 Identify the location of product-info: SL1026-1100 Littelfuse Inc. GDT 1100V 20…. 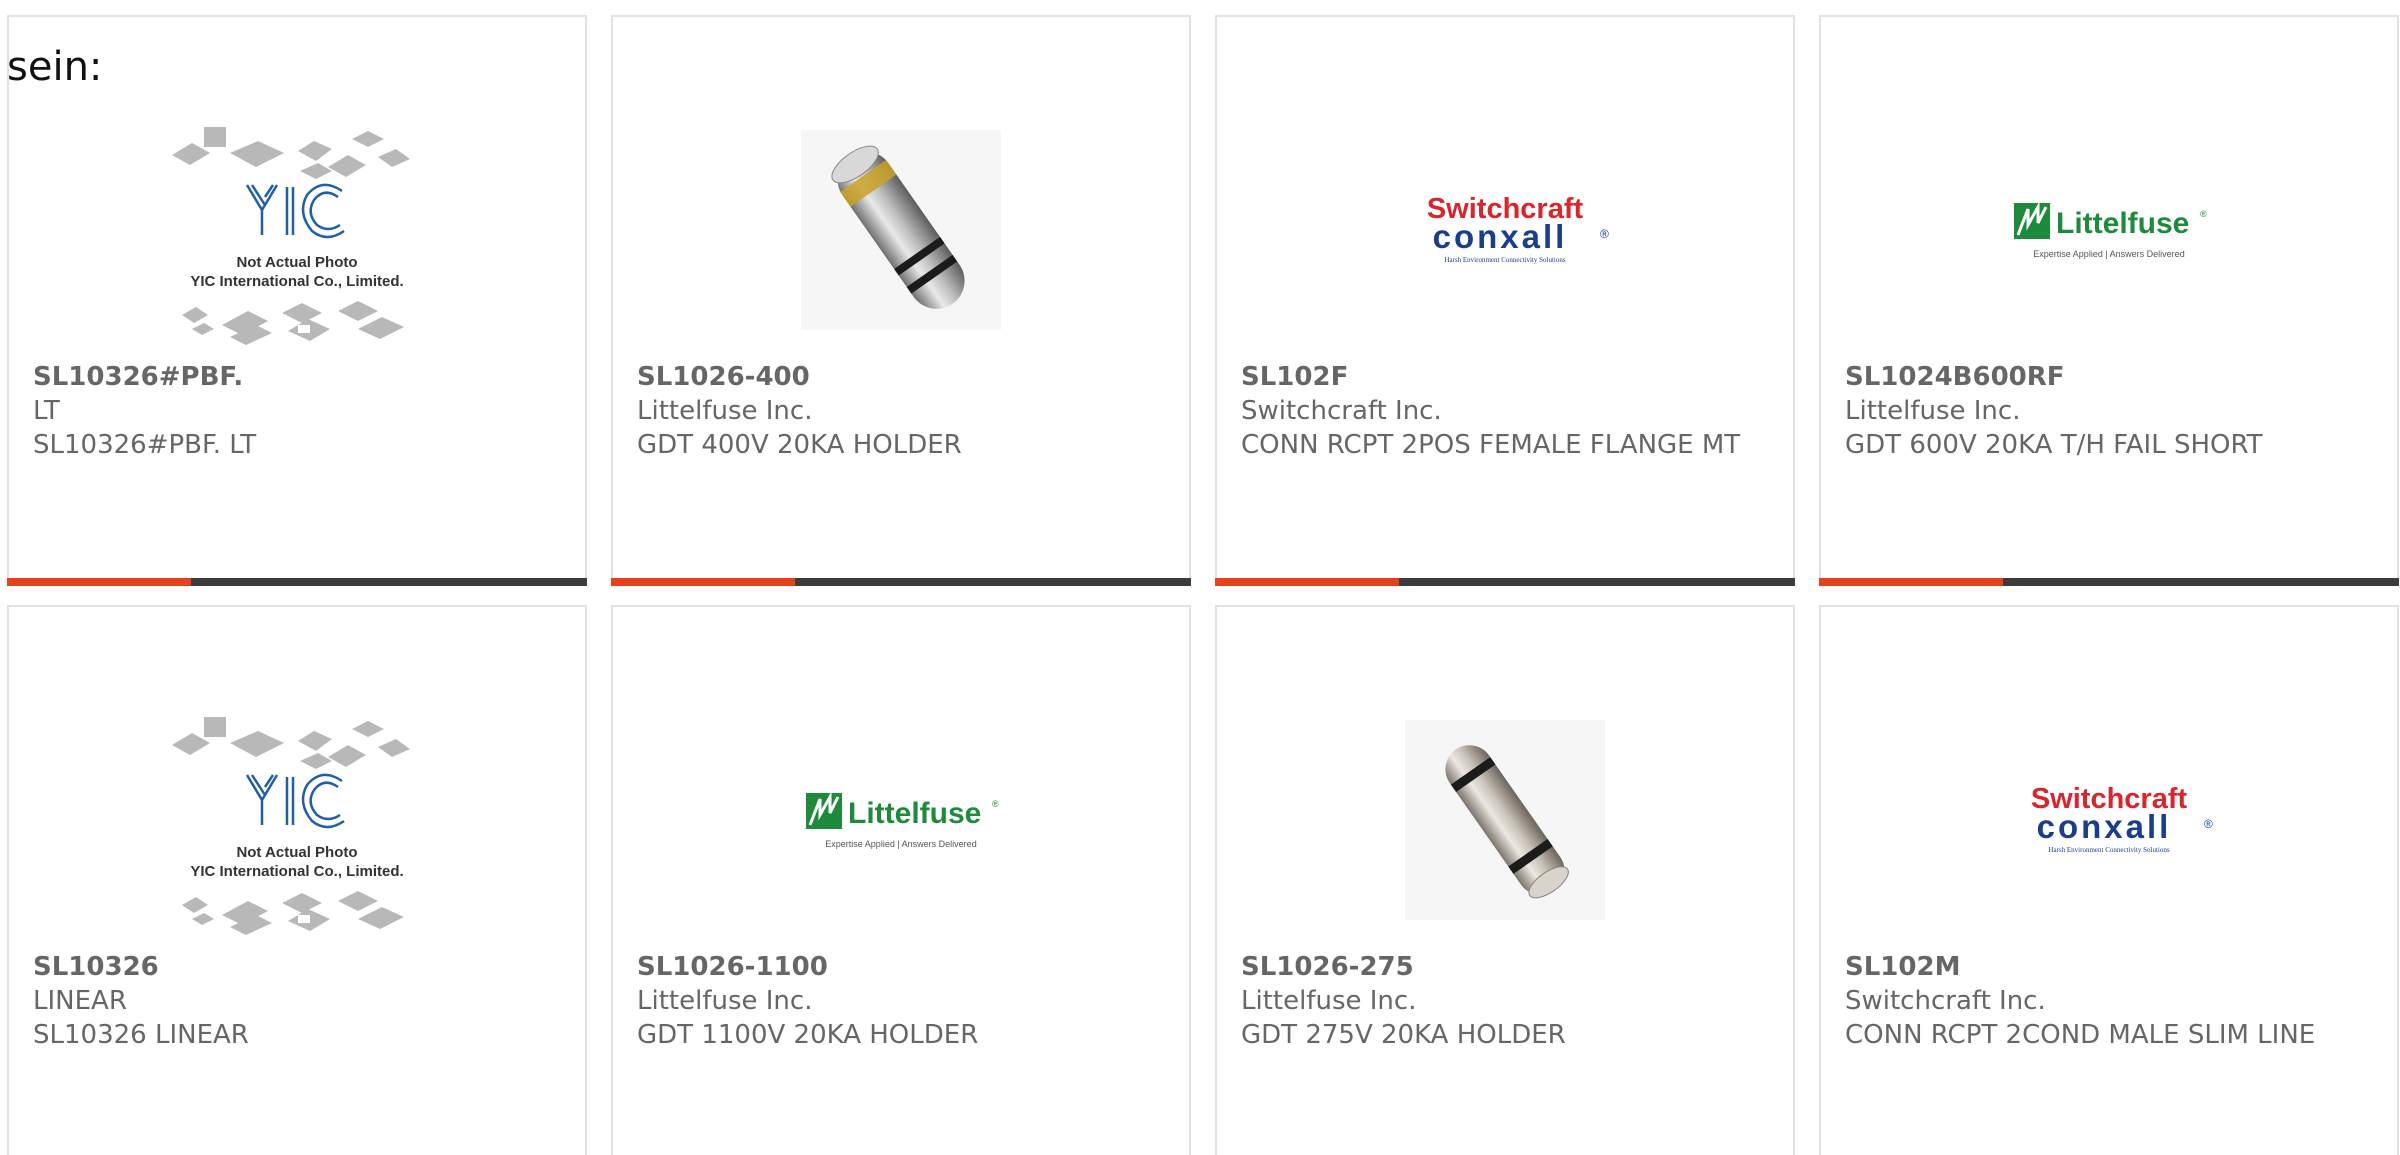
(901, 1001).